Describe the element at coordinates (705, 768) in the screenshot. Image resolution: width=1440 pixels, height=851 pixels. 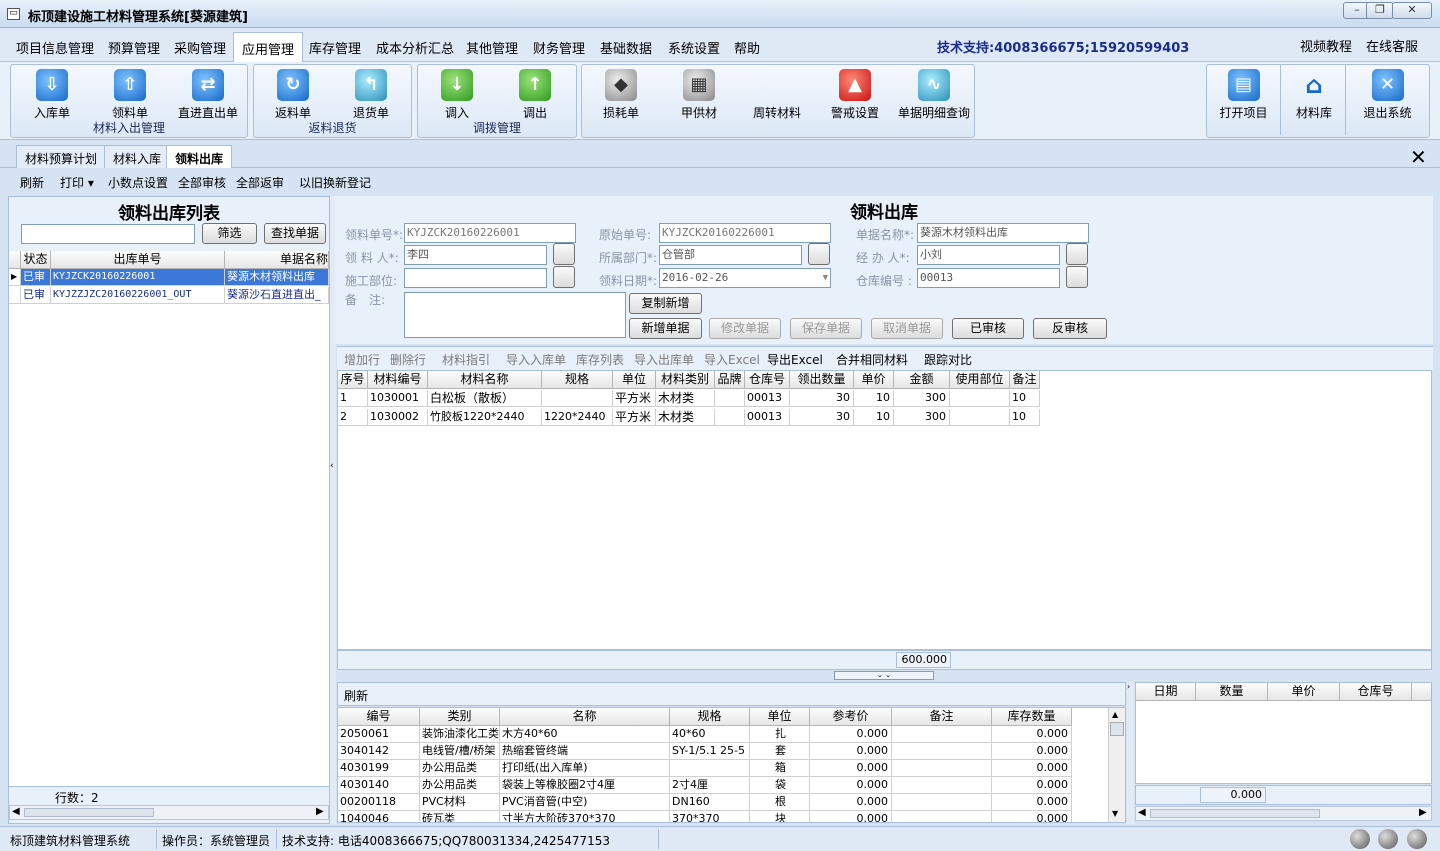
I see `table-row: 4030199 办公用品类 打印纸(出入库单) 箱 0.000 0.000` at that location.